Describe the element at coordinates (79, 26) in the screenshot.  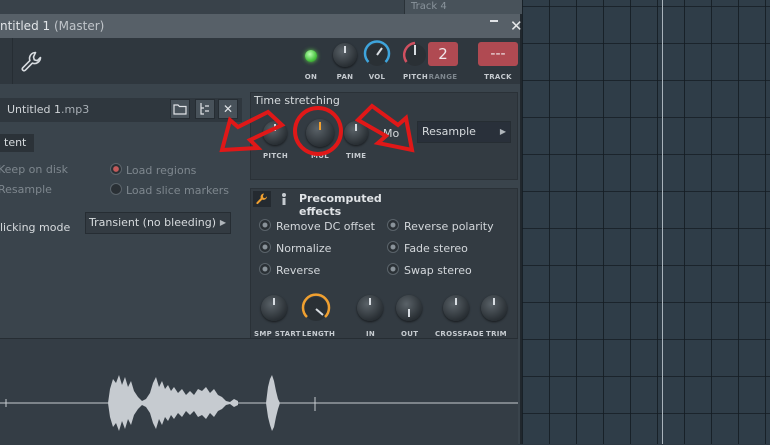
I see `window-title-suffix: (Master)` at that location.